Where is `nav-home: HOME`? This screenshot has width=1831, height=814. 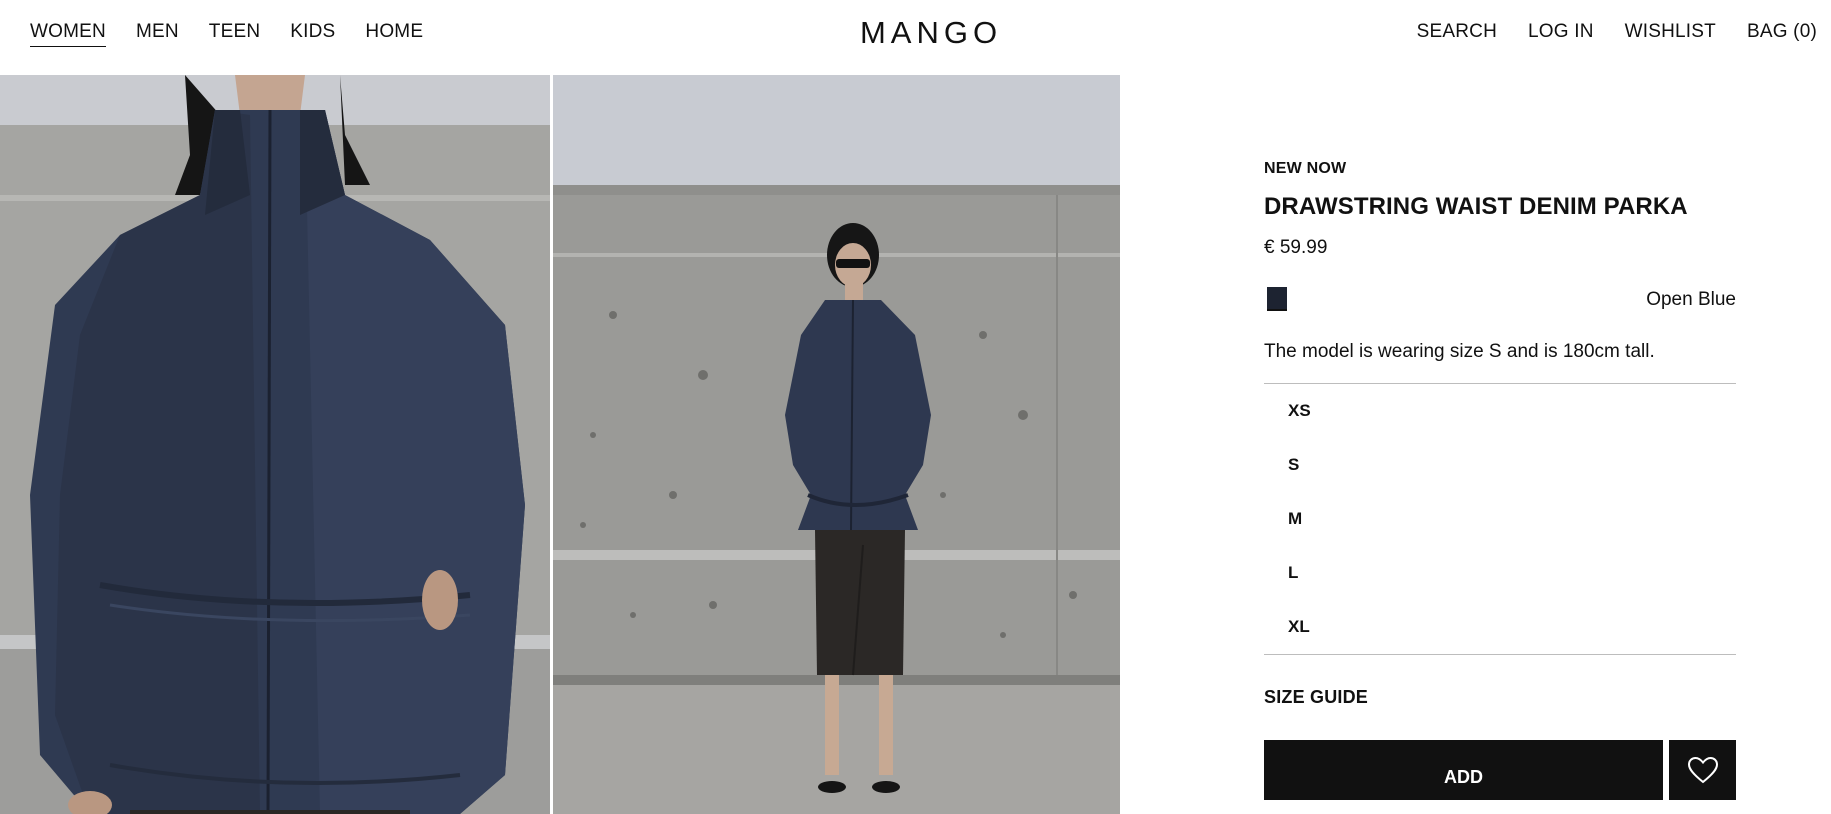 nav-home: HOME is located at coordinates (394, 33).